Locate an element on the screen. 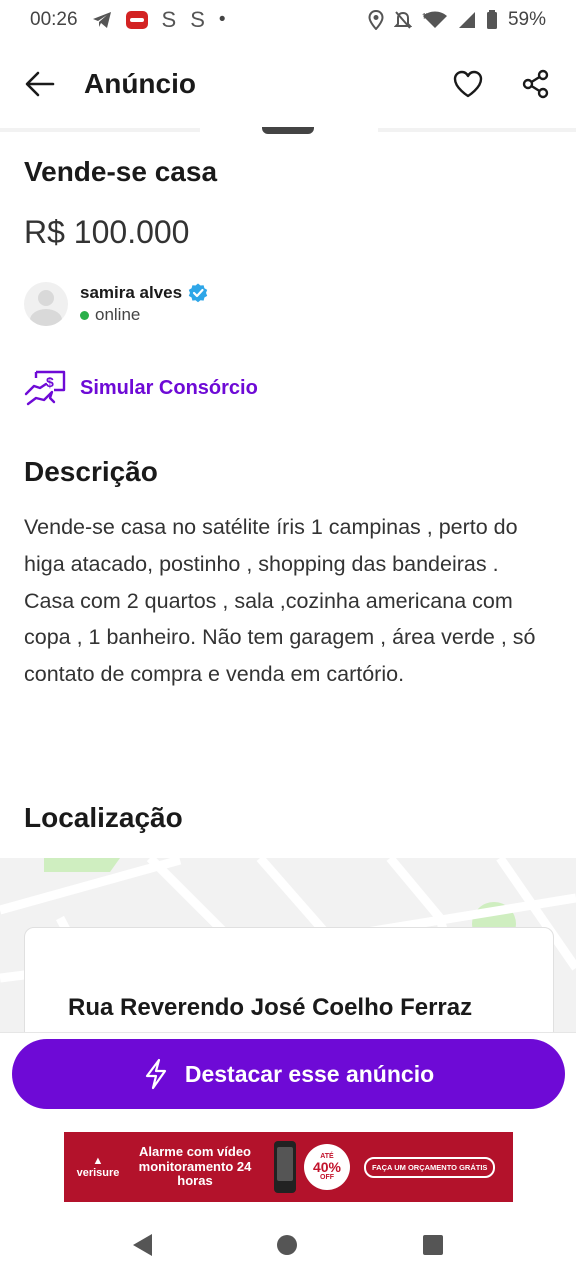 This screenshot has width=576, height=1280. avatar is located at coordinates (46, 304).